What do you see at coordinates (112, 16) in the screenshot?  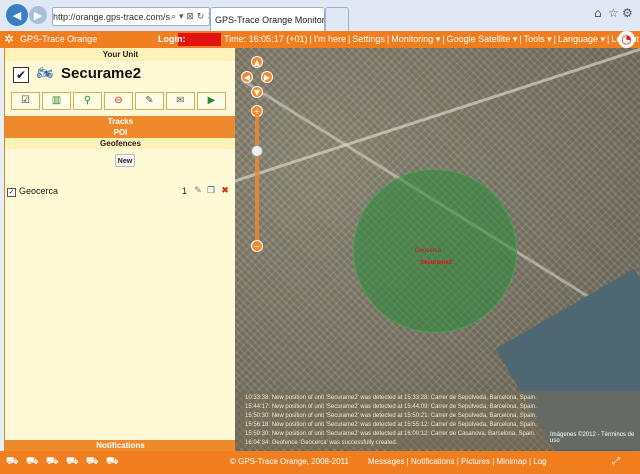 I see `url-text: http://orange.gps-trace.com/s` at bounding box center [112, 16].